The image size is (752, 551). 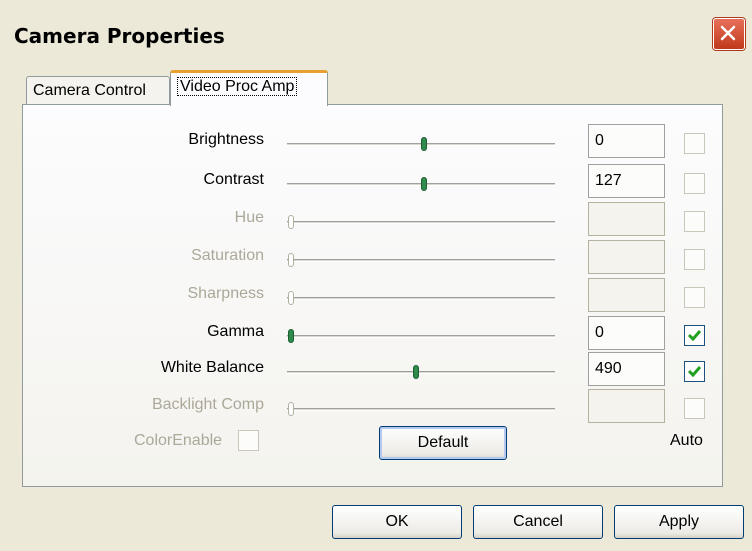 What do you see at coordinates (686, 440) in the screenshot?
I see `auto-label: Auto` at bounding box center [686, 440].